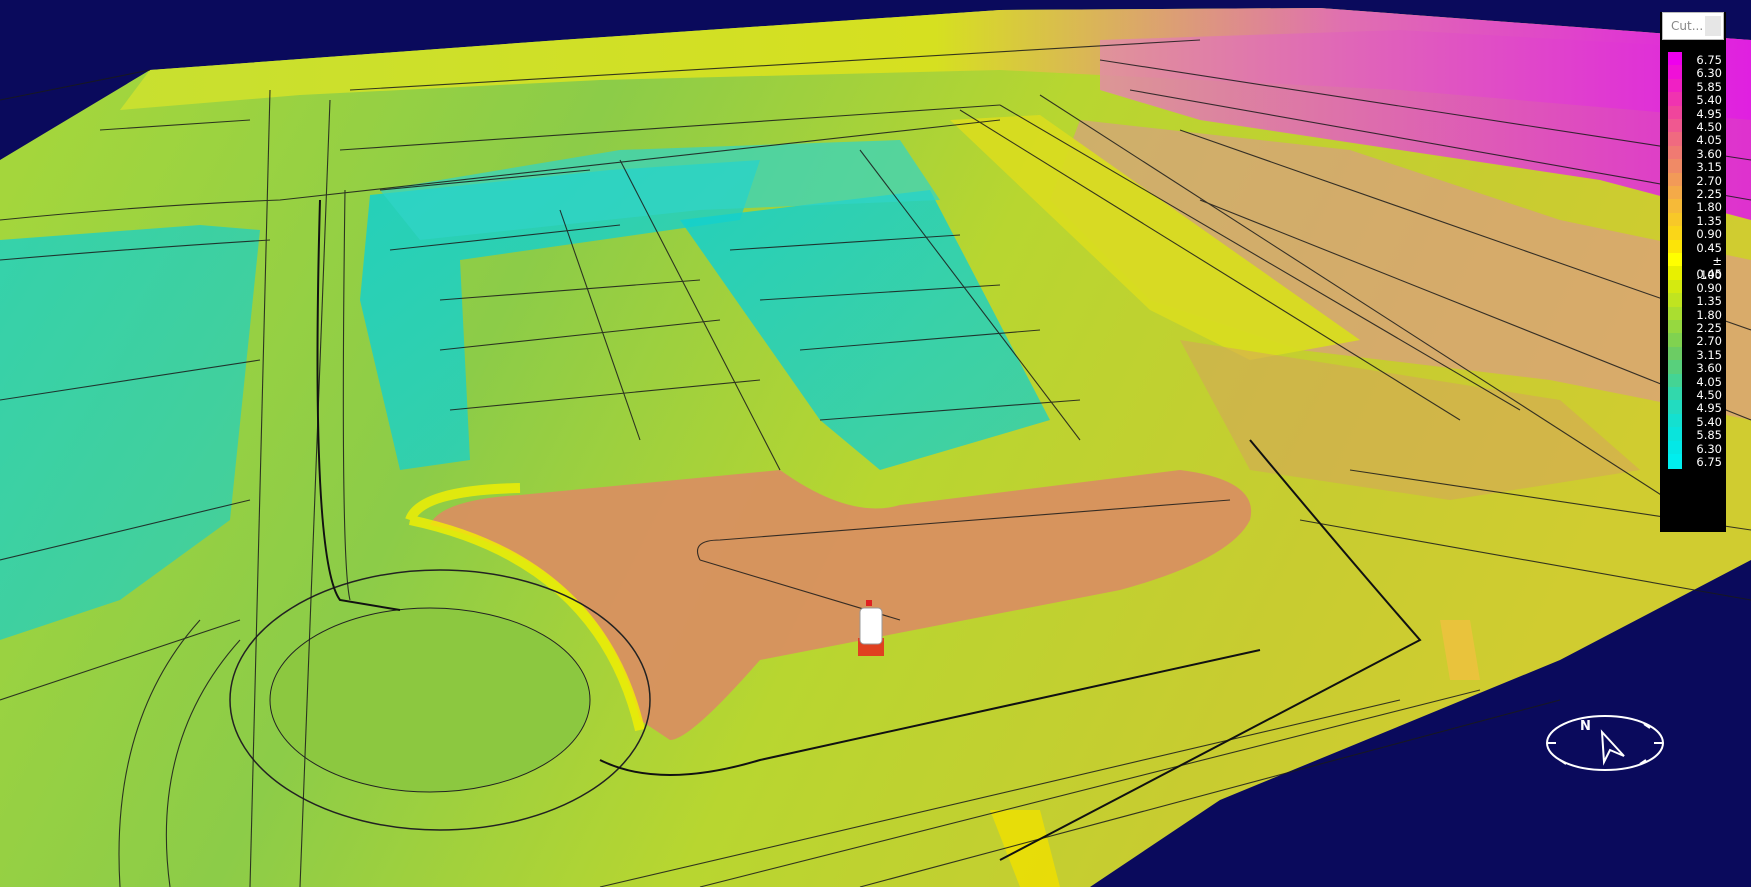 The height and width of the screenshot is (887, 1751). I want to click on svg-text: N, so click(1585, 726).